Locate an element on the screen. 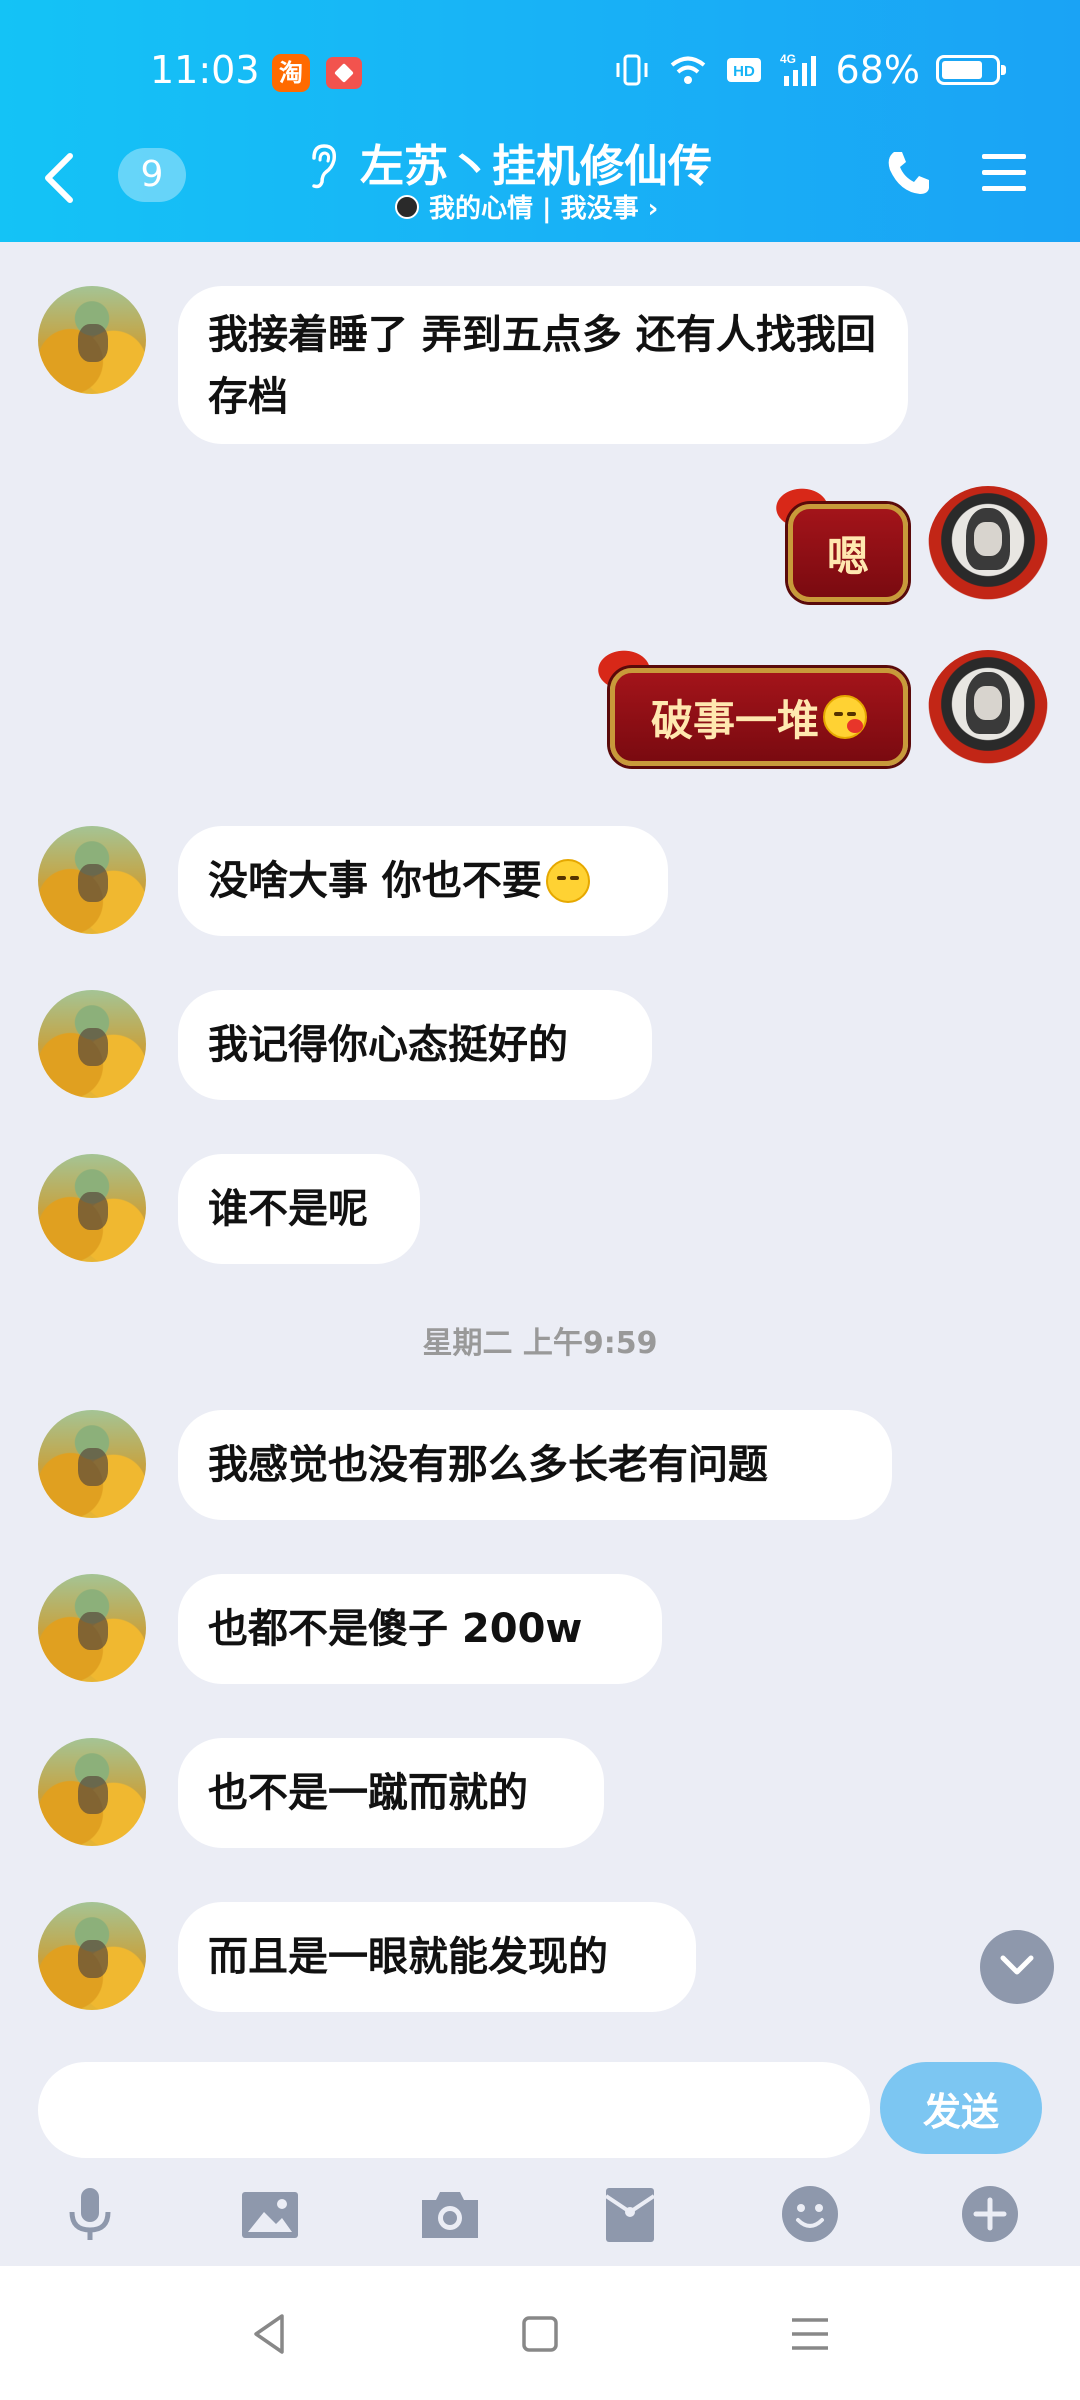 This screenshot has height=2400, width=1080. message-timestamp: 星期二 上午9:59 is located at coordinates (540, 1343).